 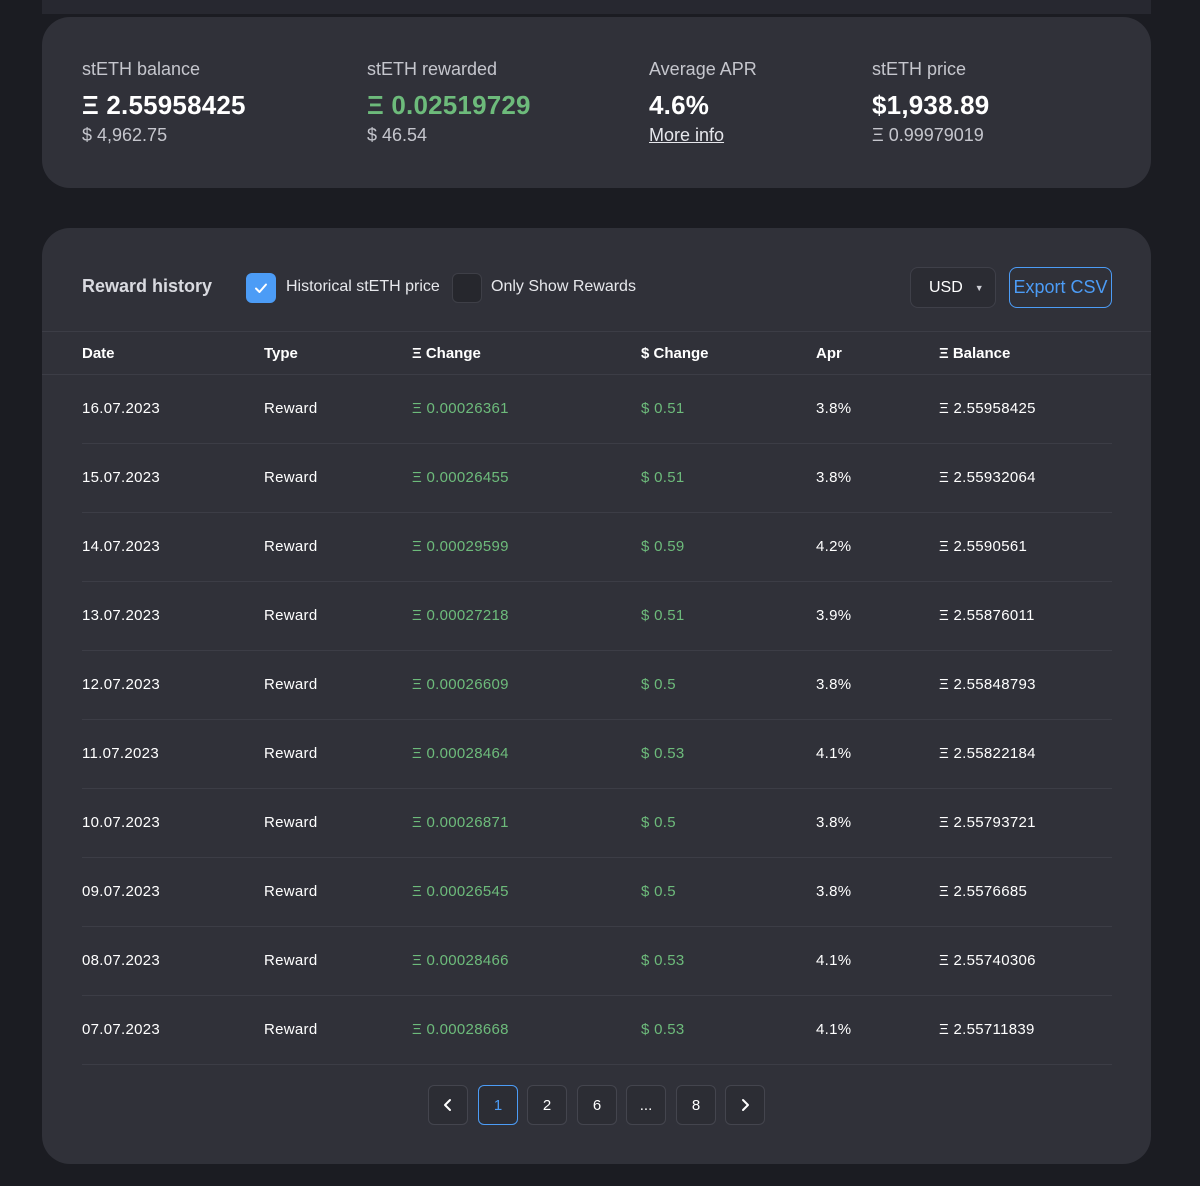 I want to click on historical-price-checkbox, so click(x=261, y=288).